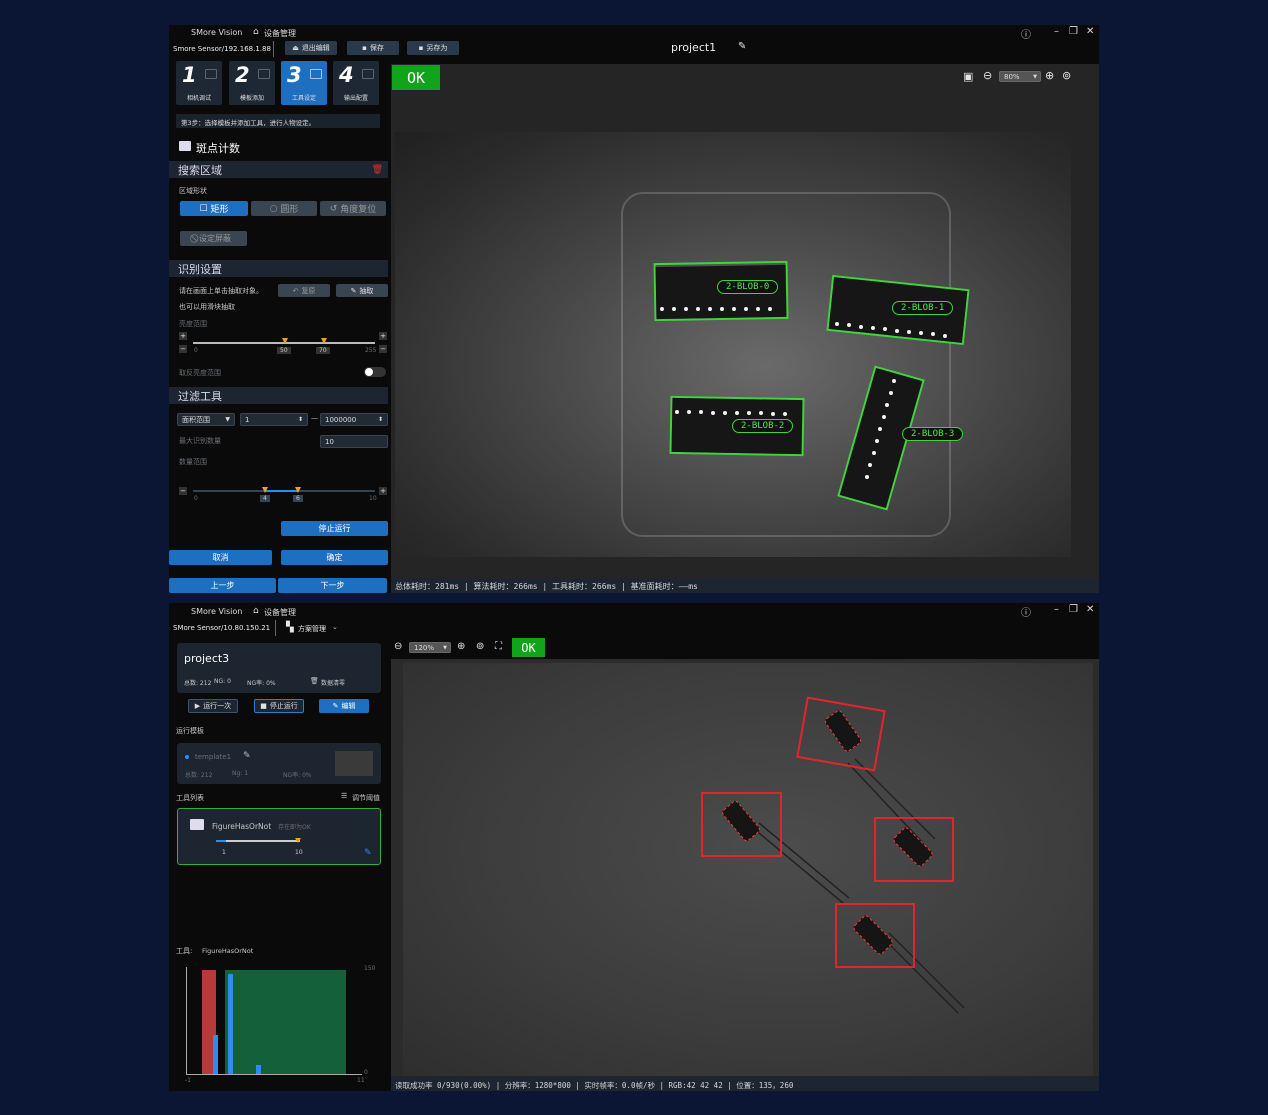 The image size is (1268, 1115). I want to click on template-card: template1 ✎ 总数: 212 Ng: 1 NG率: 0%, so click(279, 763).